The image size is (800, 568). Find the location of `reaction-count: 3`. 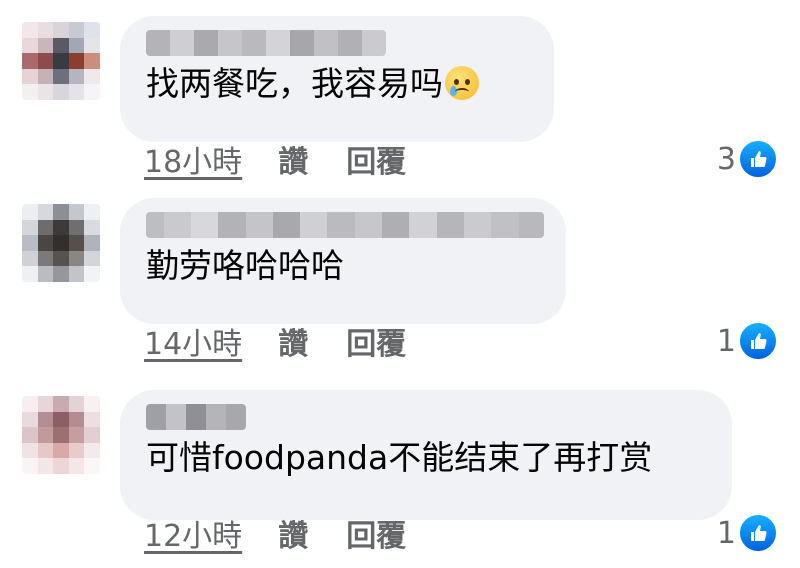

reaction-count: 3 is located at coordinates (726, 159).